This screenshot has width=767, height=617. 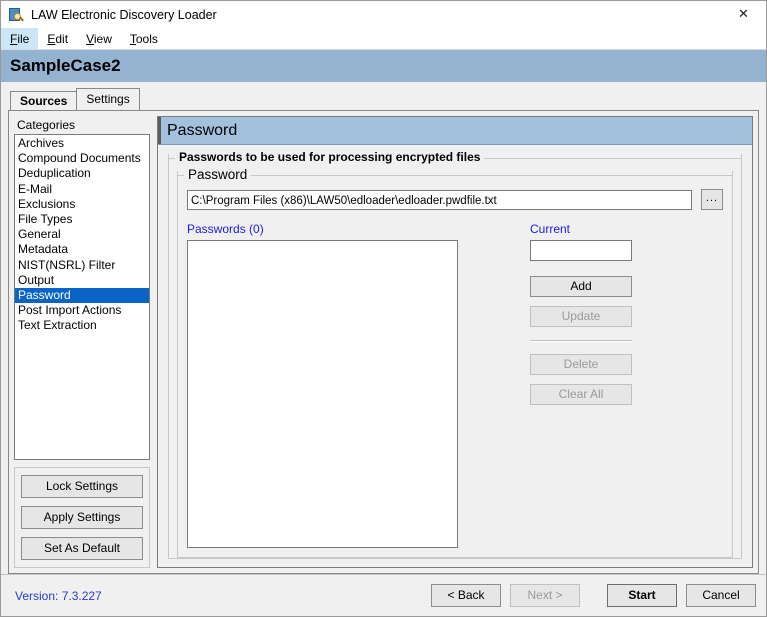 What do you see at coordinates (383, 66) in the screenshot?
I see `case-title: SampleCase2` at bounding box center [383, 66].